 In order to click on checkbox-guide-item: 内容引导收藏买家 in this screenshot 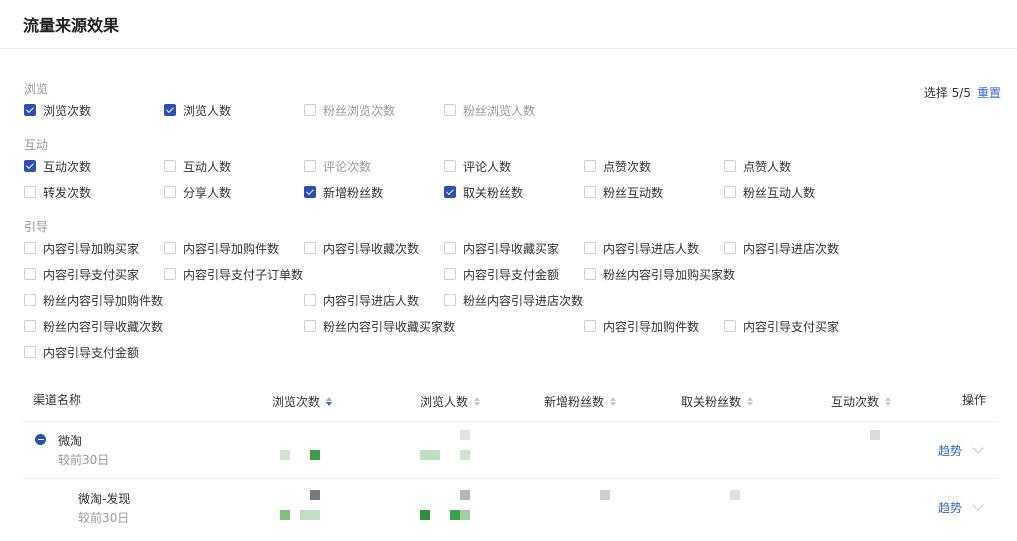, I will do `click(501, 248)`.